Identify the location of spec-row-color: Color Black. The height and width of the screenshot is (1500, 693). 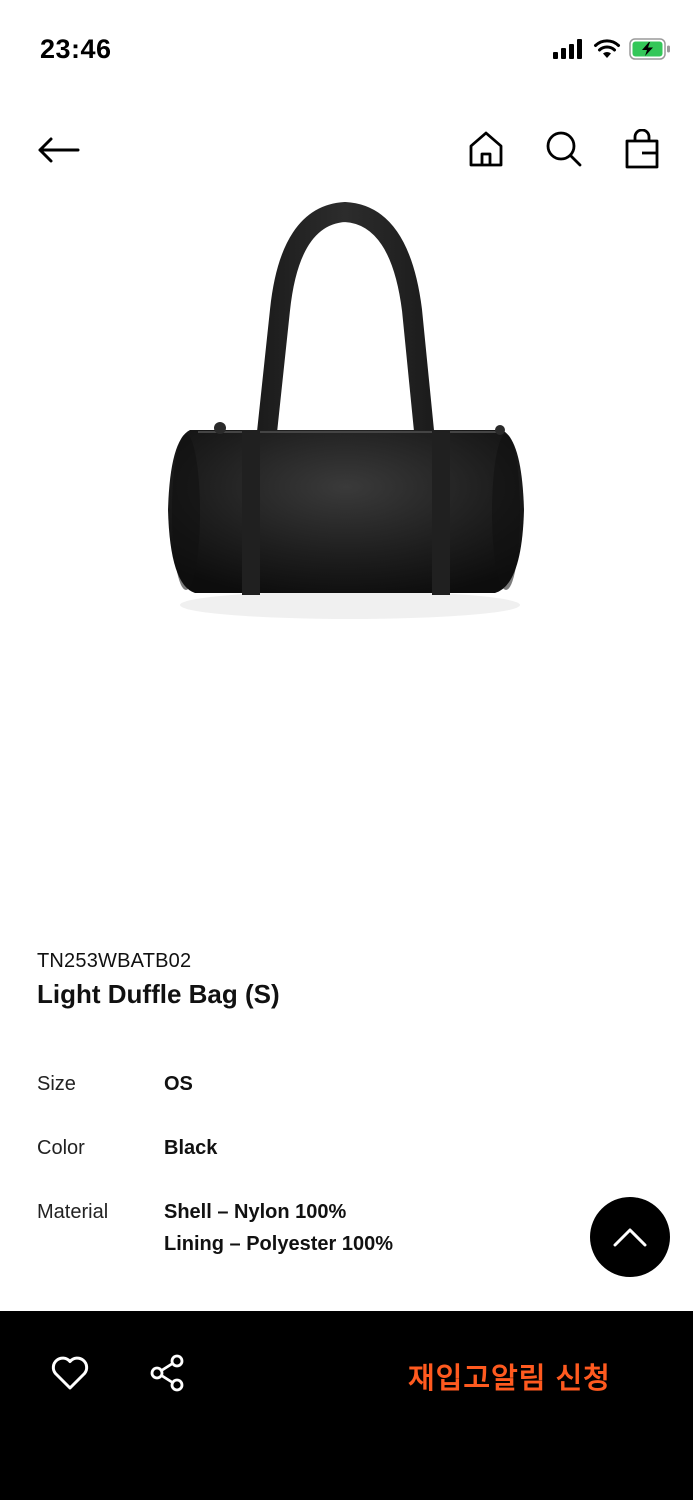
(297, 1148).